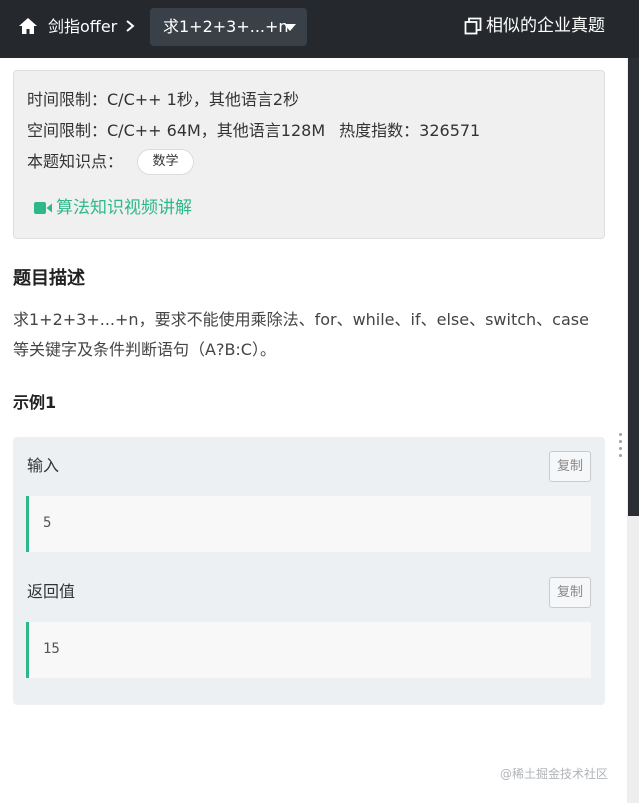 Image resolution: width=639 pixels, height=803 pixels. Describe the element at coordinates (165, 162) in the screenshot. I see `knowledge-tag-math: 数学` at that location.